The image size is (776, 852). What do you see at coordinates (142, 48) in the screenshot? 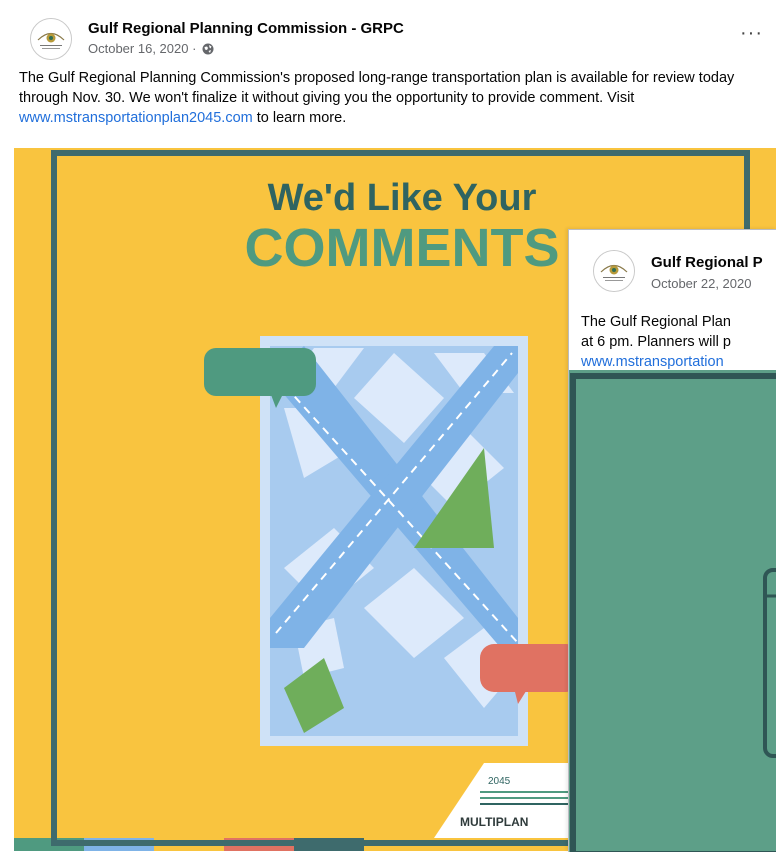
I see `post-date: October 16, 2020 ·` at bounding box center [142, 48].